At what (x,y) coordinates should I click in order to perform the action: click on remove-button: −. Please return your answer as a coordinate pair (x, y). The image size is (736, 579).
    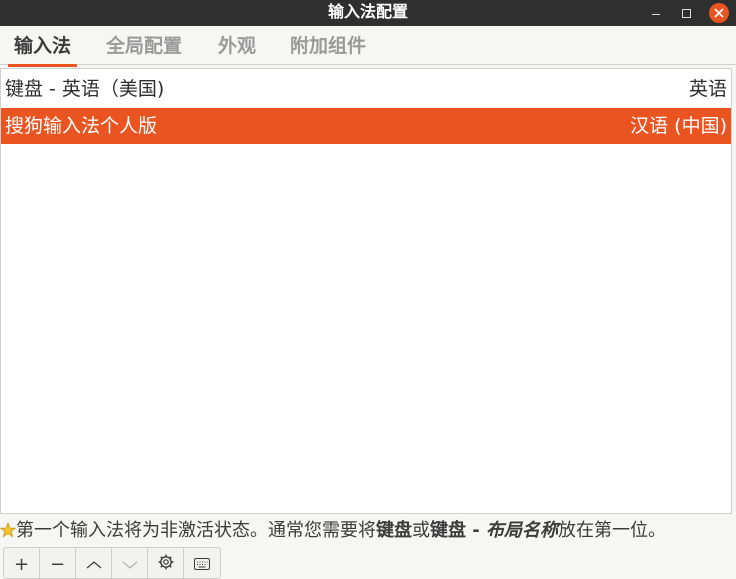
    Looking at the image, I should click on (58, 563).